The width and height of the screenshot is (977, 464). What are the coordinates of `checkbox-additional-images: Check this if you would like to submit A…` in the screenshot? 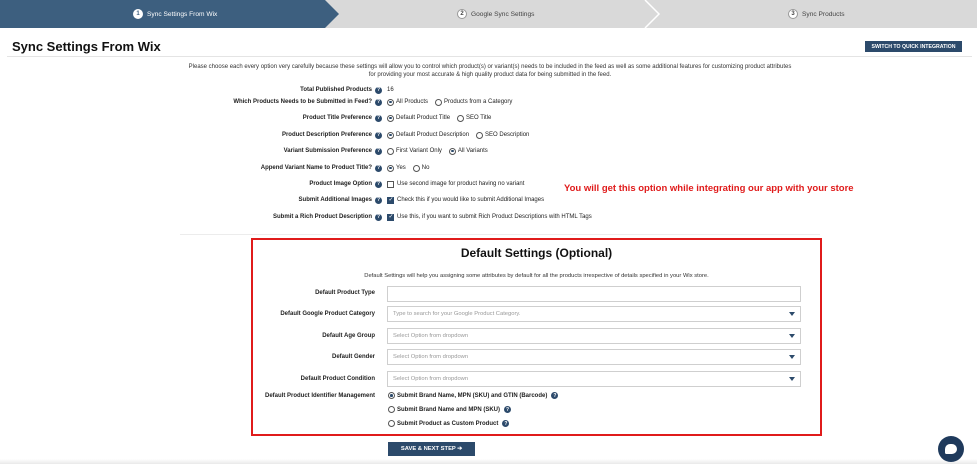 It's located at (465, 200).